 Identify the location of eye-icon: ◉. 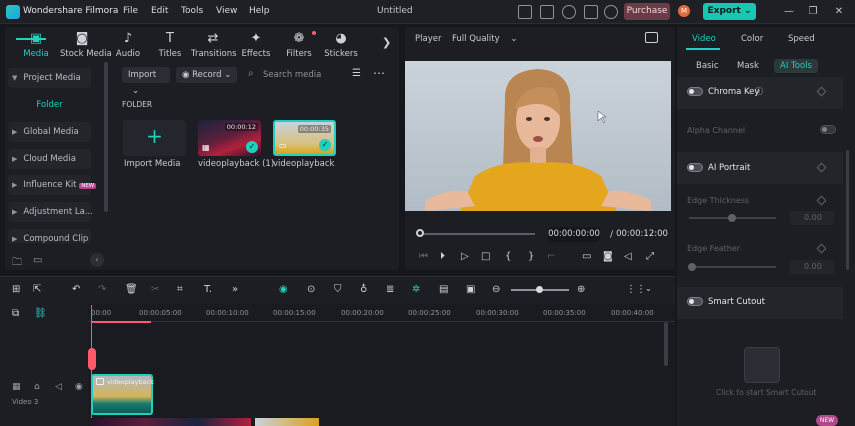
(79, 387).